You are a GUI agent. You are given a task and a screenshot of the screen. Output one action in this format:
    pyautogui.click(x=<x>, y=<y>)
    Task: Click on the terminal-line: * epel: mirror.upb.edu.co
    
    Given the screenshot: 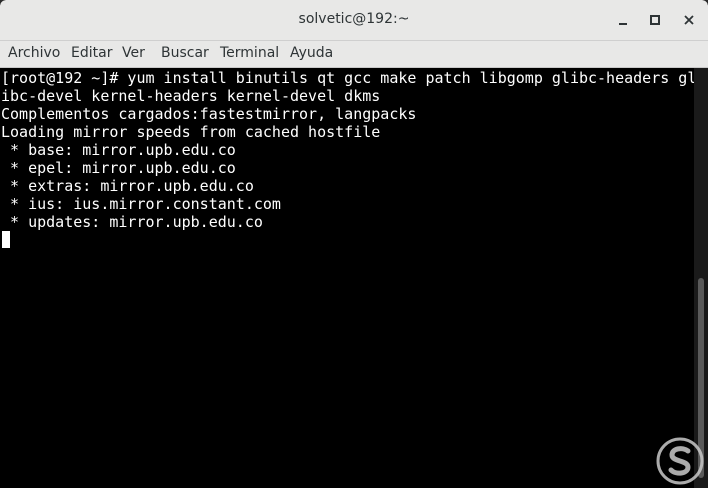 What is the action you would take?
    pyautogui.click(x=118, y=168)
    